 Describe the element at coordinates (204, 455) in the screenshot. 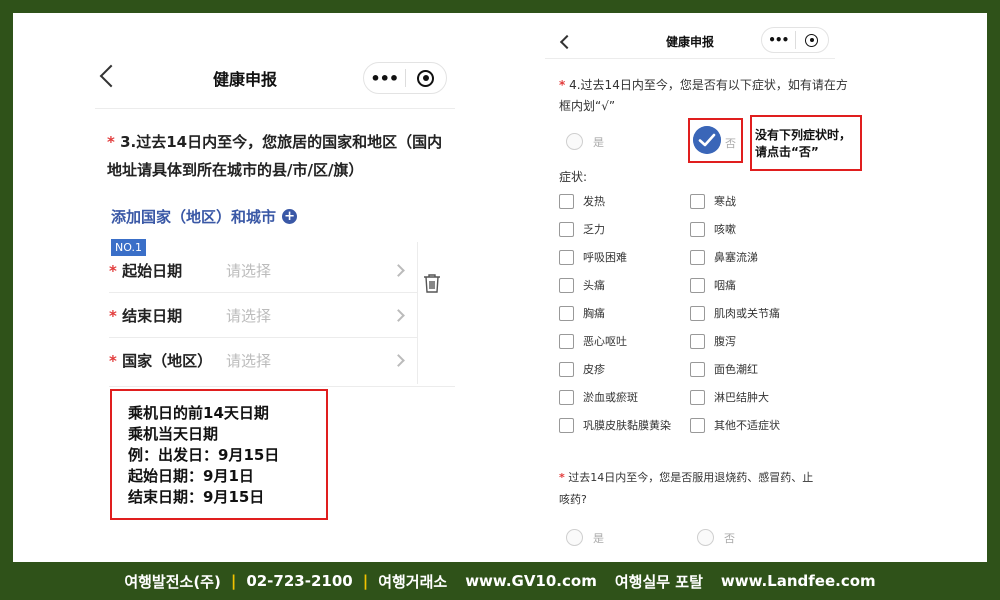

I see `annotation-line: 例：出发日：9月15日` at that location.